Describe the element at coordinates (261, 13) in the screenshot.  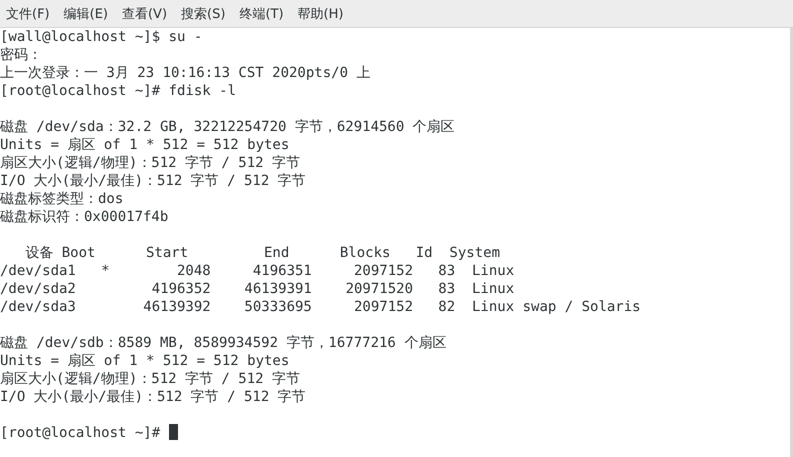
I see `menu-item: 终端(T)` at that location.